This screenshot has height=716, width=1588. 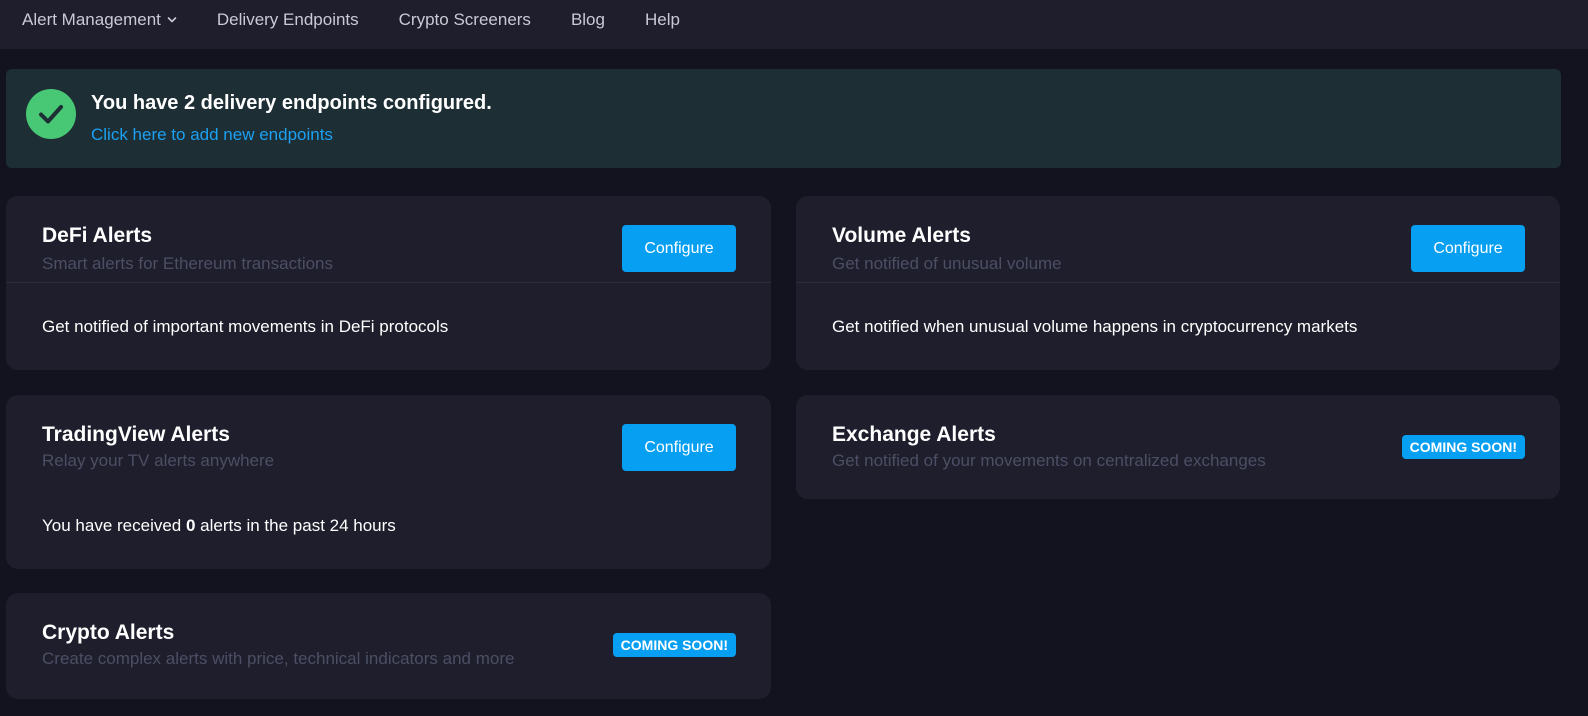 I want to click on card-title: TradingView Alerts, so click(x=136, y=434).